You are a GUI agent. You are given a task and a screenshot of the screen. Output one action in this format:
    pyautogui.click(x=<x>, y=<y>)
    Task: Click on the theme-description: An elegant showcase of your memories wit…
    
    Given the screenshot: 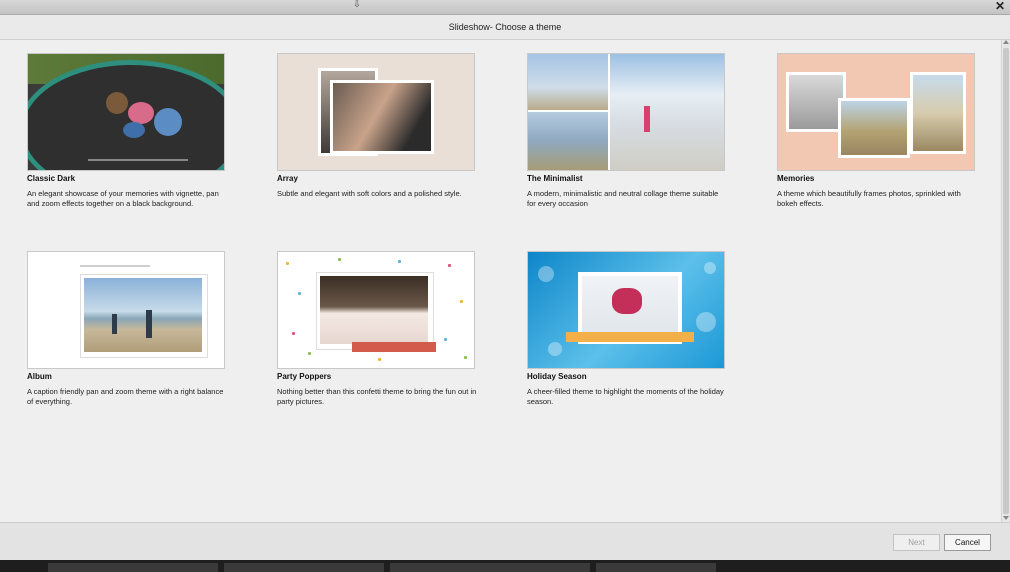 What is the action you would take?
    pyautogui.click(x=123, y=198)
    